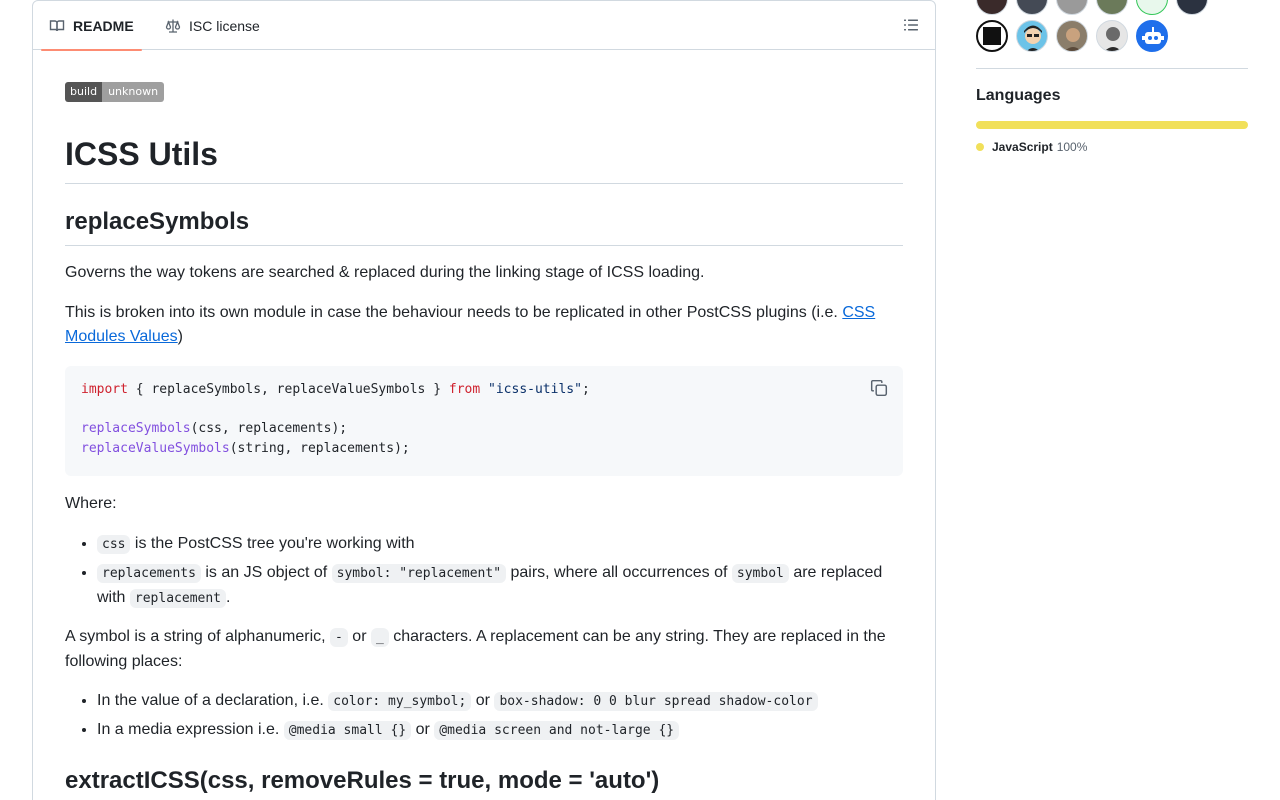  I want to click on code-keyword: from, so click(464, 389).